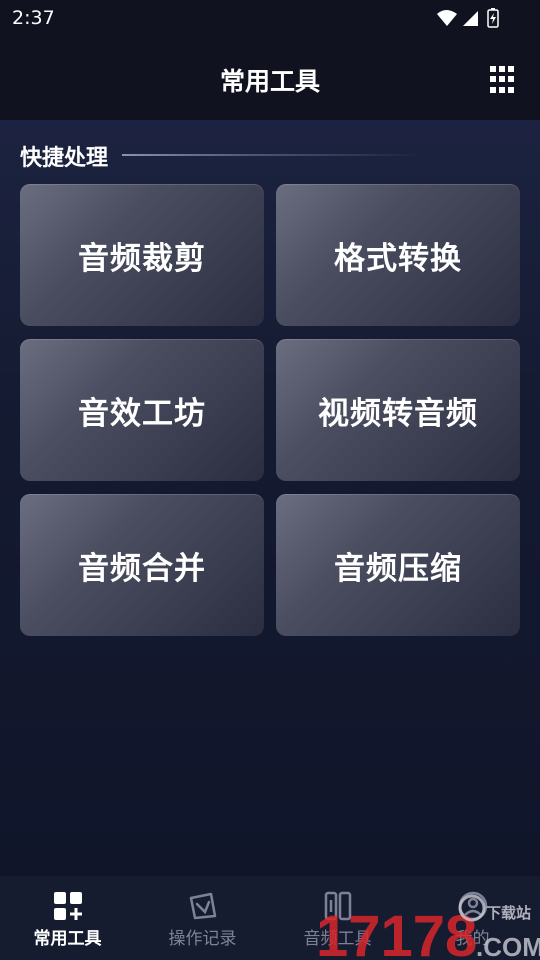  I want to click on cell-signal-icon, so click(470, 18).